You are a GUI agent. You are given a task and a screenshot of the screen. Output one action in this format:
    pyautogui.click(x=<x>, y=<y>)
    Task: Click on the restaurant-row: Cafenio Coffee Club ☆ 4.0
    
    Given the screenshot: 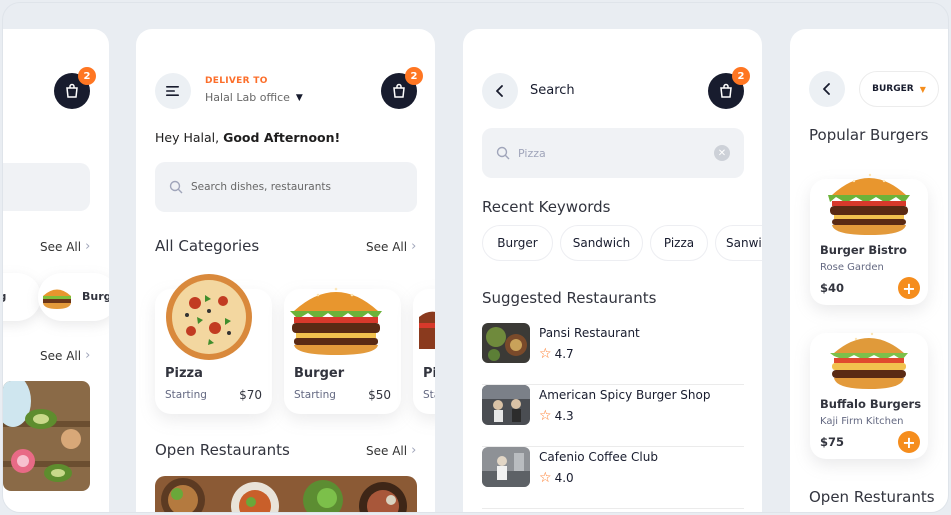 What is the action you would take?
    pyautogui.click(x=613, y=478)
    